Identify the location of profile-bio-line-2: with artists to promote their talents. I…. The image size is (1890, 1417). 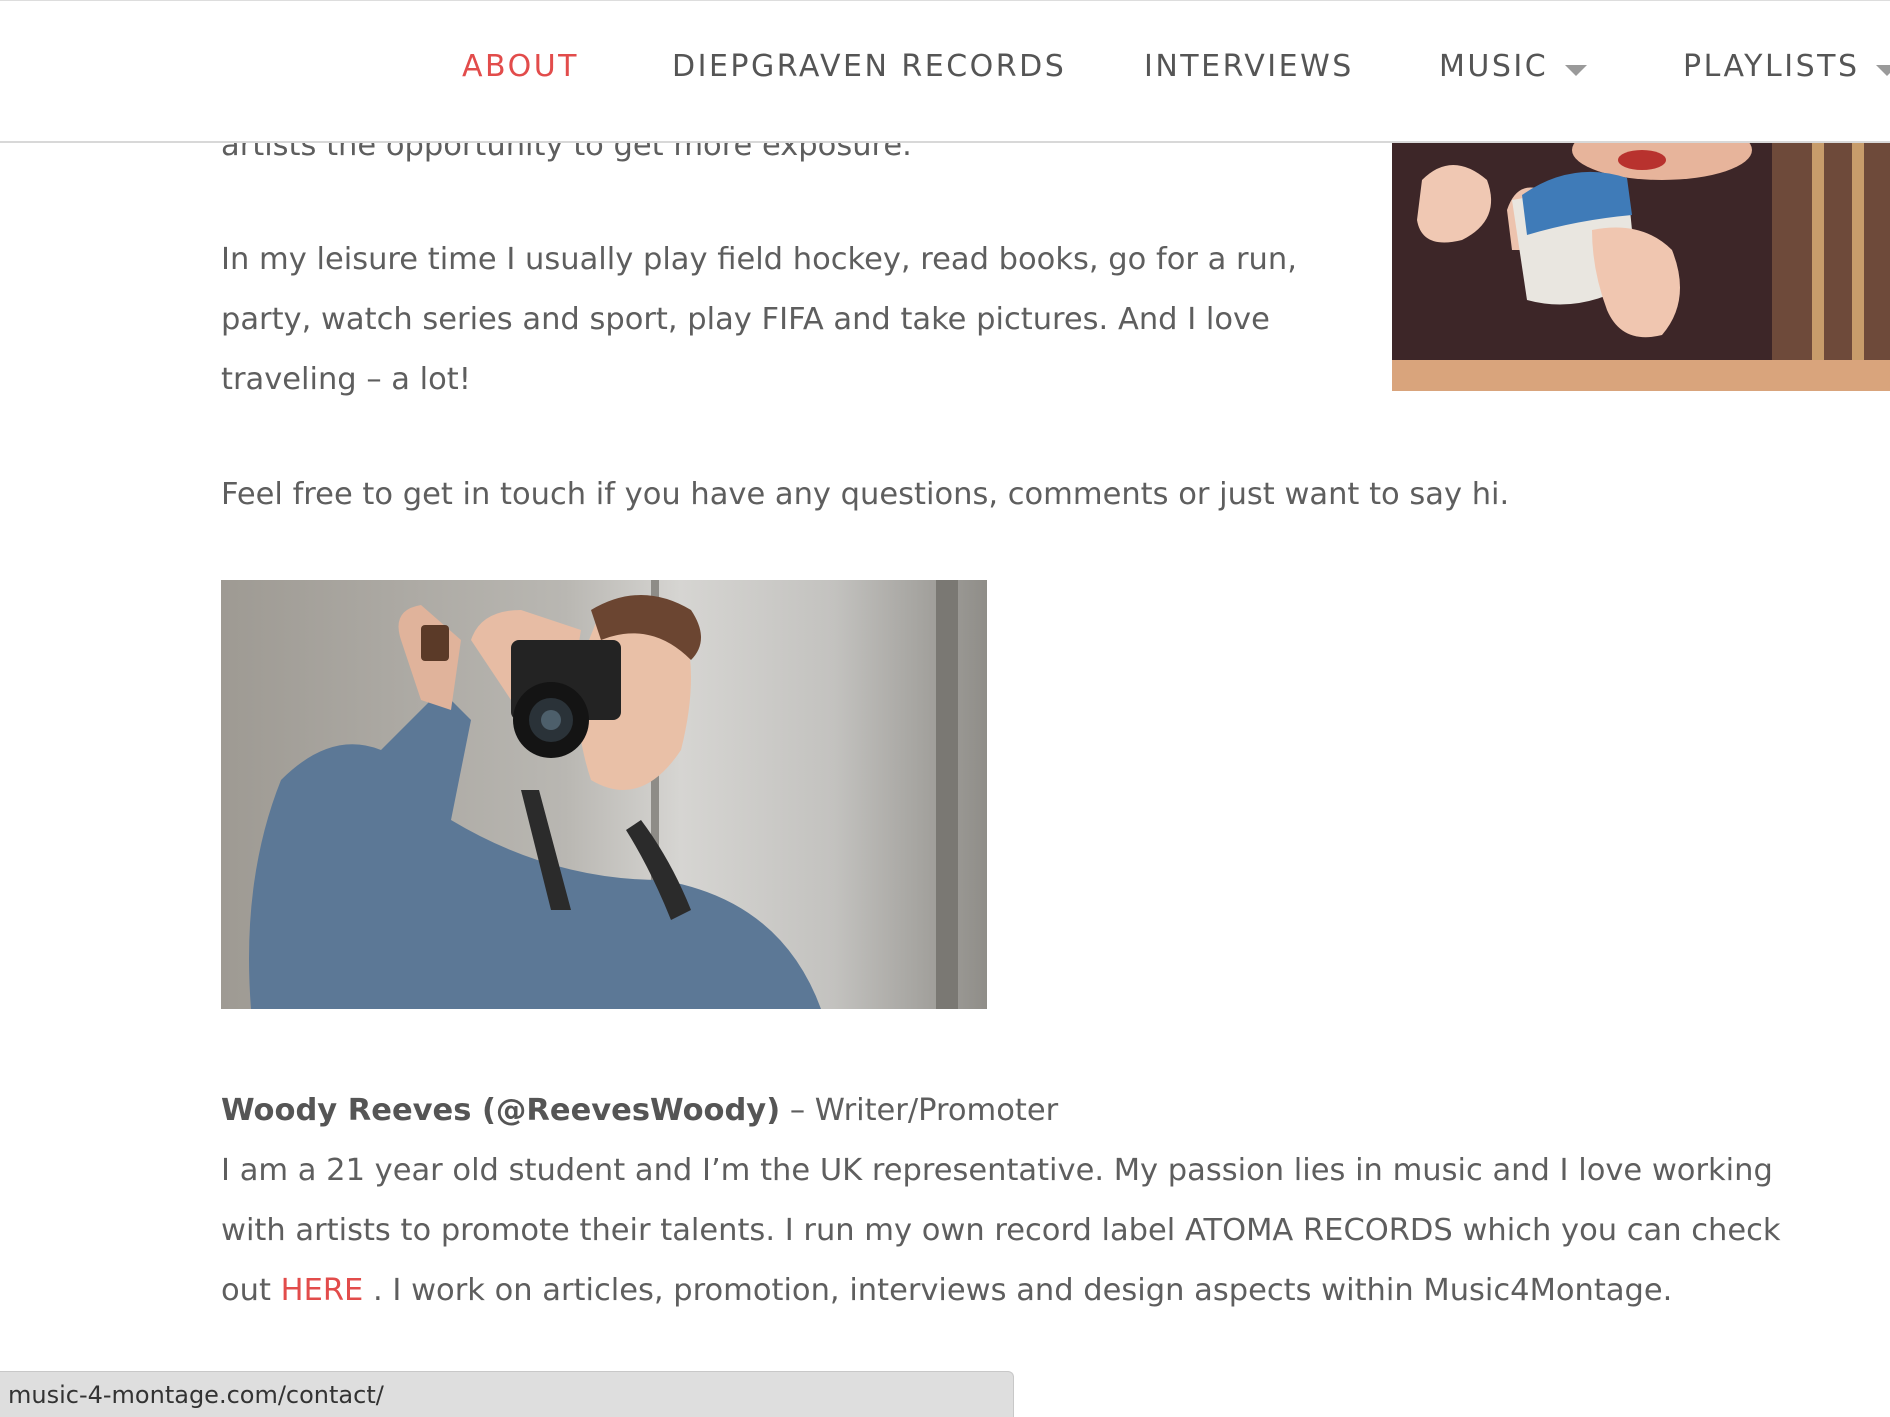
(1001, 1230).